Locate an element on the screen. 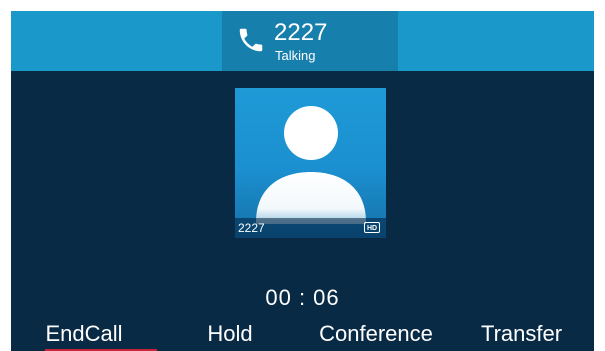 The height and width of the screenshot is (351, 605). person-avatar-icon is located at coordinates (311, 165).